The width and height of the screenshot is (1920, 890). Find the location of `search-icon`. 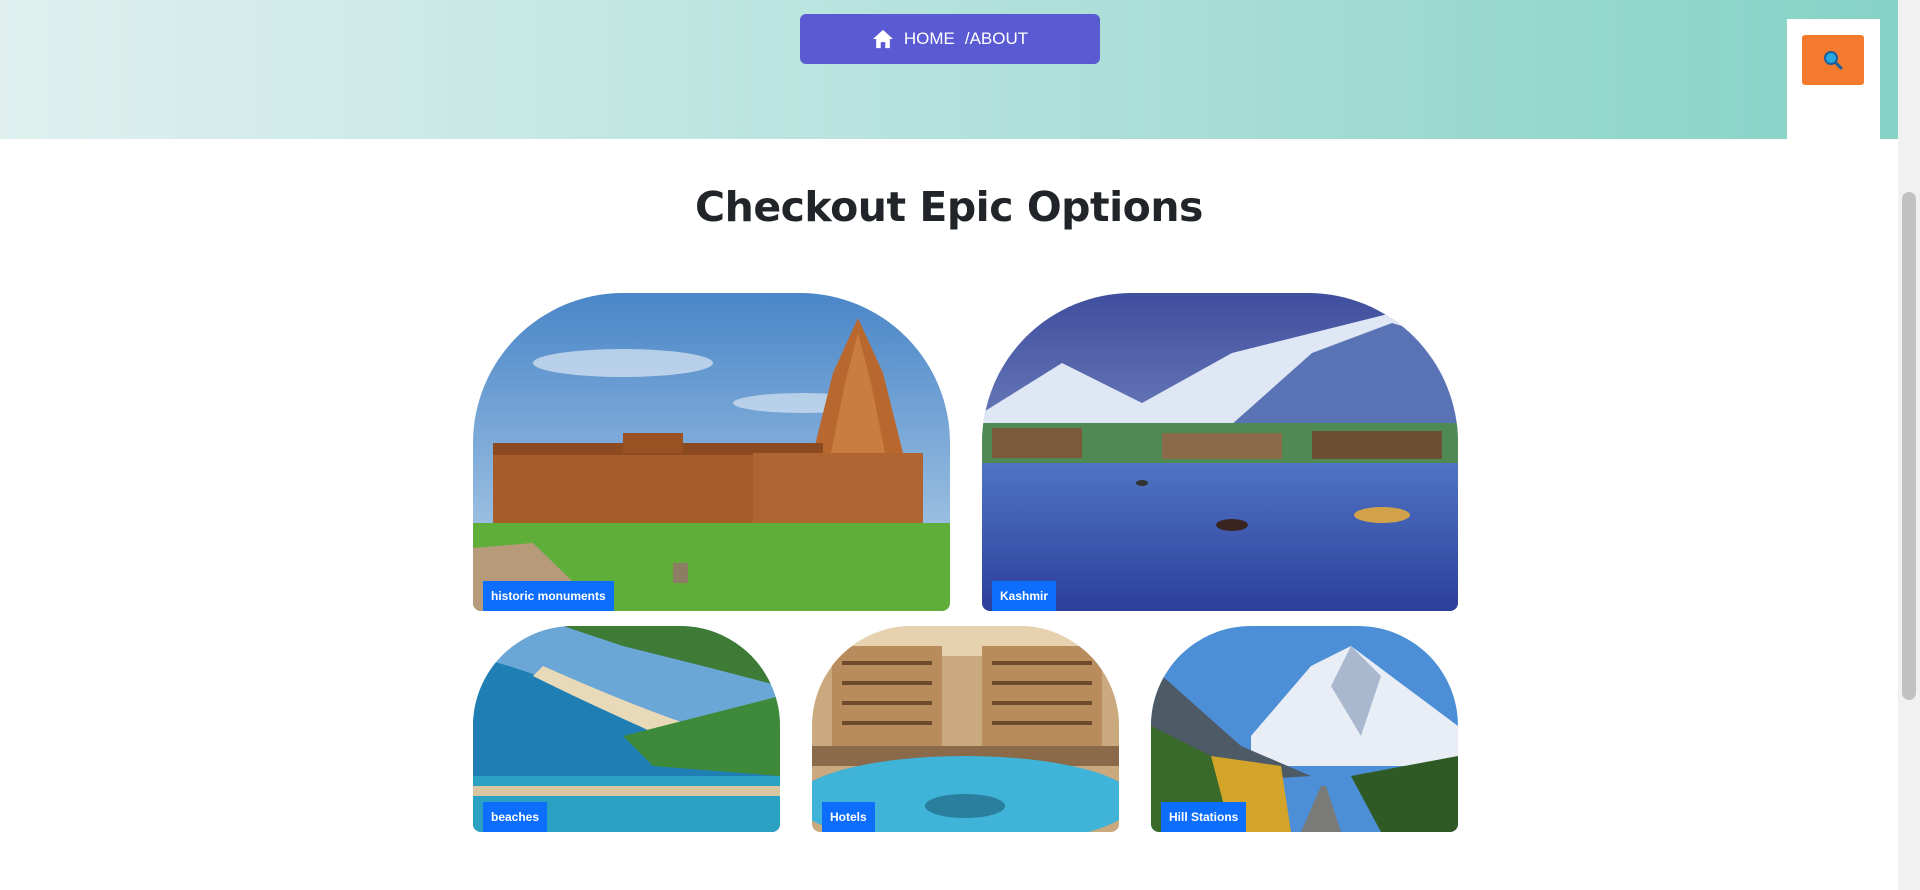

search-icon is located at coordinates (1833, 60).